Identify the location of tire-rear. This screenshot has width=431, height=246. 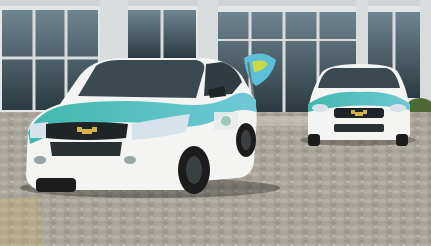
(246, 140).